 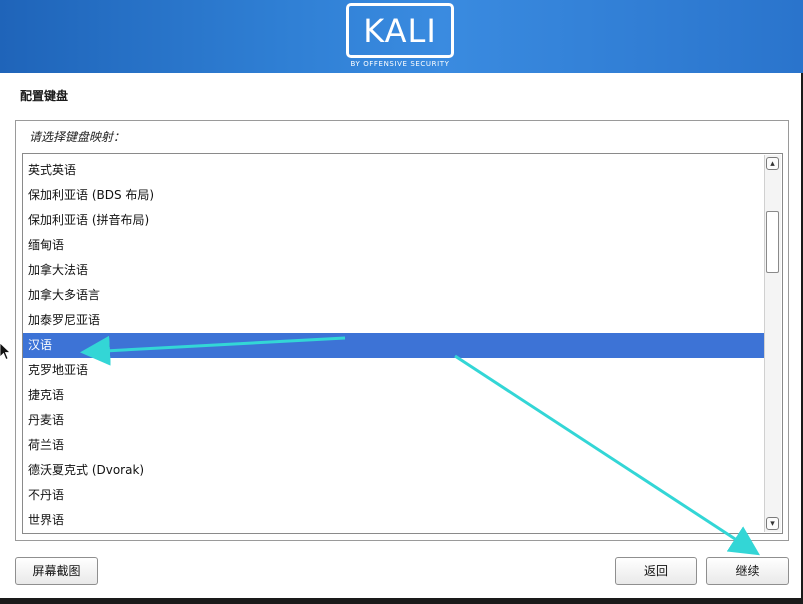 What do you see at coordinates (44, 96) in the screenshot?
I see `page-title: 配置键盘` at bounding box center [44, 96].